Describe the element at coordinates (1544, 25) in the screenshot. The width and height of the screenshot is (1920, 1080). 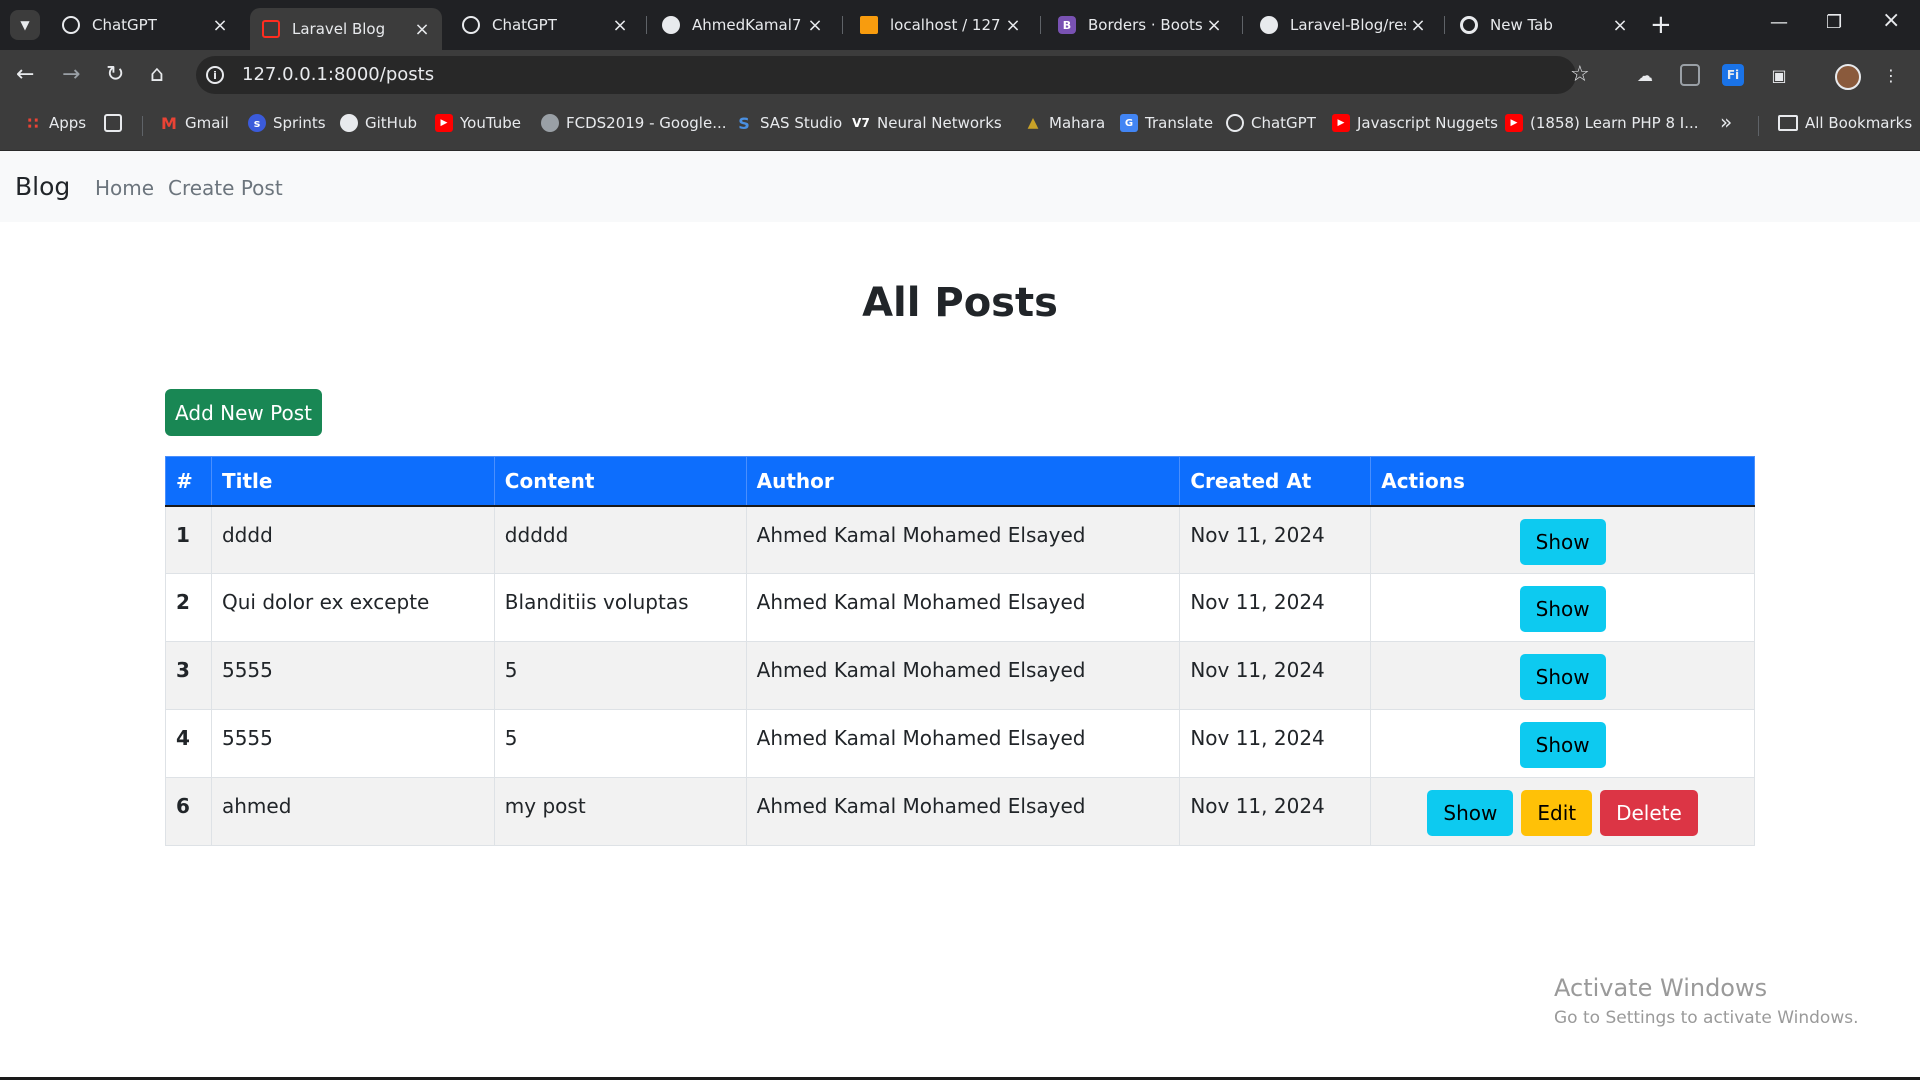
I see `browser-tab: New Tab ×` at that location.